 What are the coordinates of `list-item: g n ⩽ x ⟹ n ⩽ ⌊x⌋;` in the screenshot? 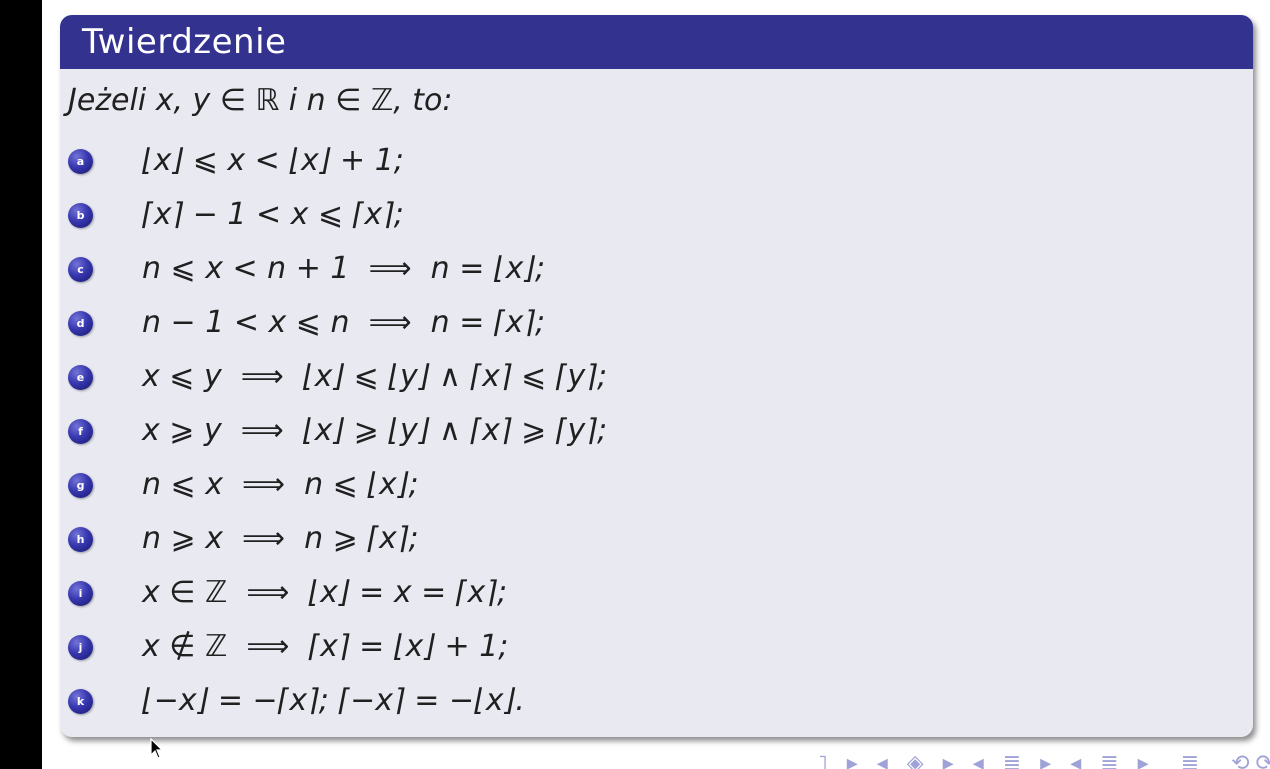 It's located at (656, 490).